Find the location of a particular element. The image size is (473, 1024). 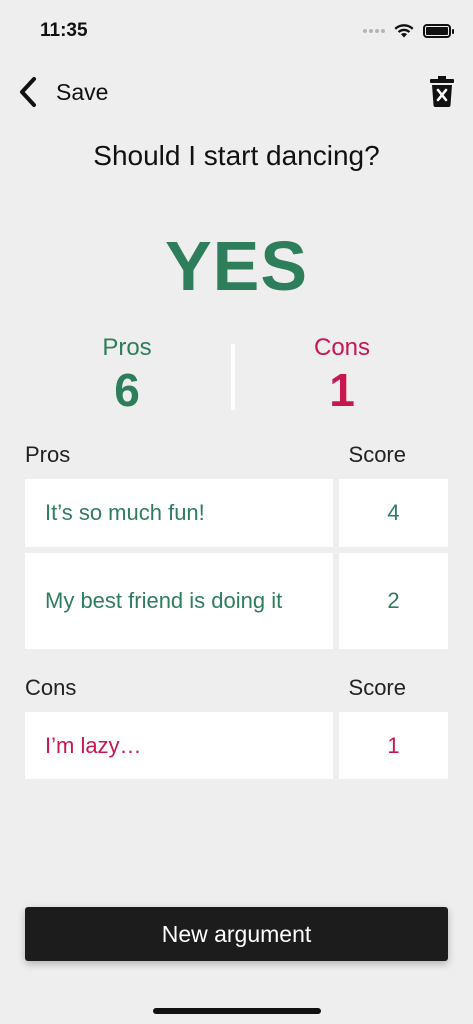

pro-argument-score: 2 is located at coordinates (393, 601).